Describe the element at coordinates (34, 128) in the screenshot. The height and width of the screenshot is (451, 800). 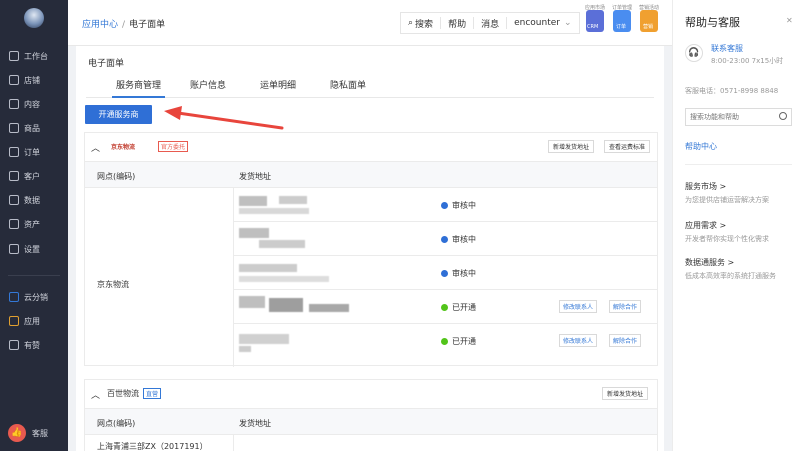
I see `nav-item-products: 商品` at that location.